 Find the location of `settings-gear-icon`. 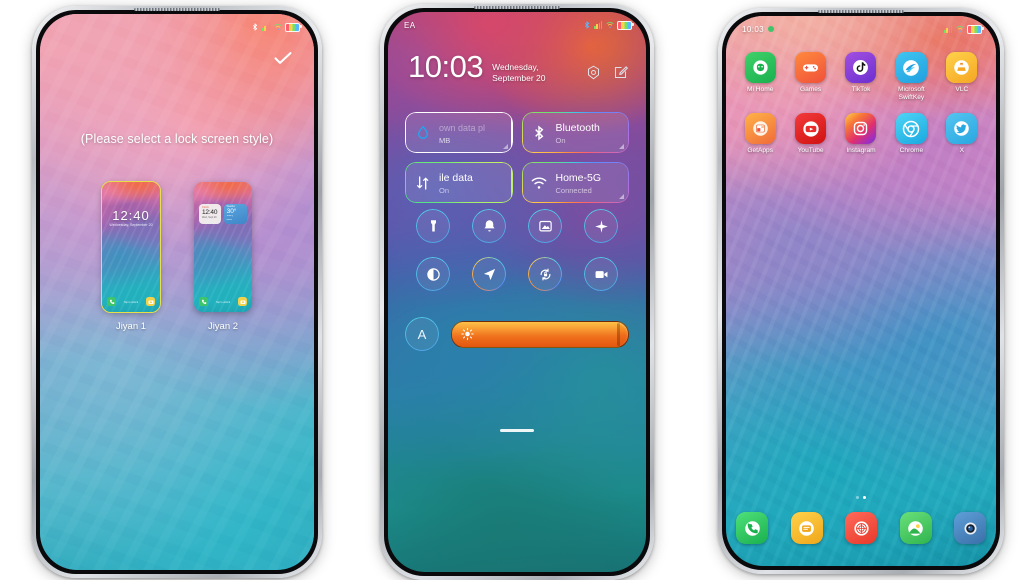

settings-gear-icon is located at coordinates (593, 72).